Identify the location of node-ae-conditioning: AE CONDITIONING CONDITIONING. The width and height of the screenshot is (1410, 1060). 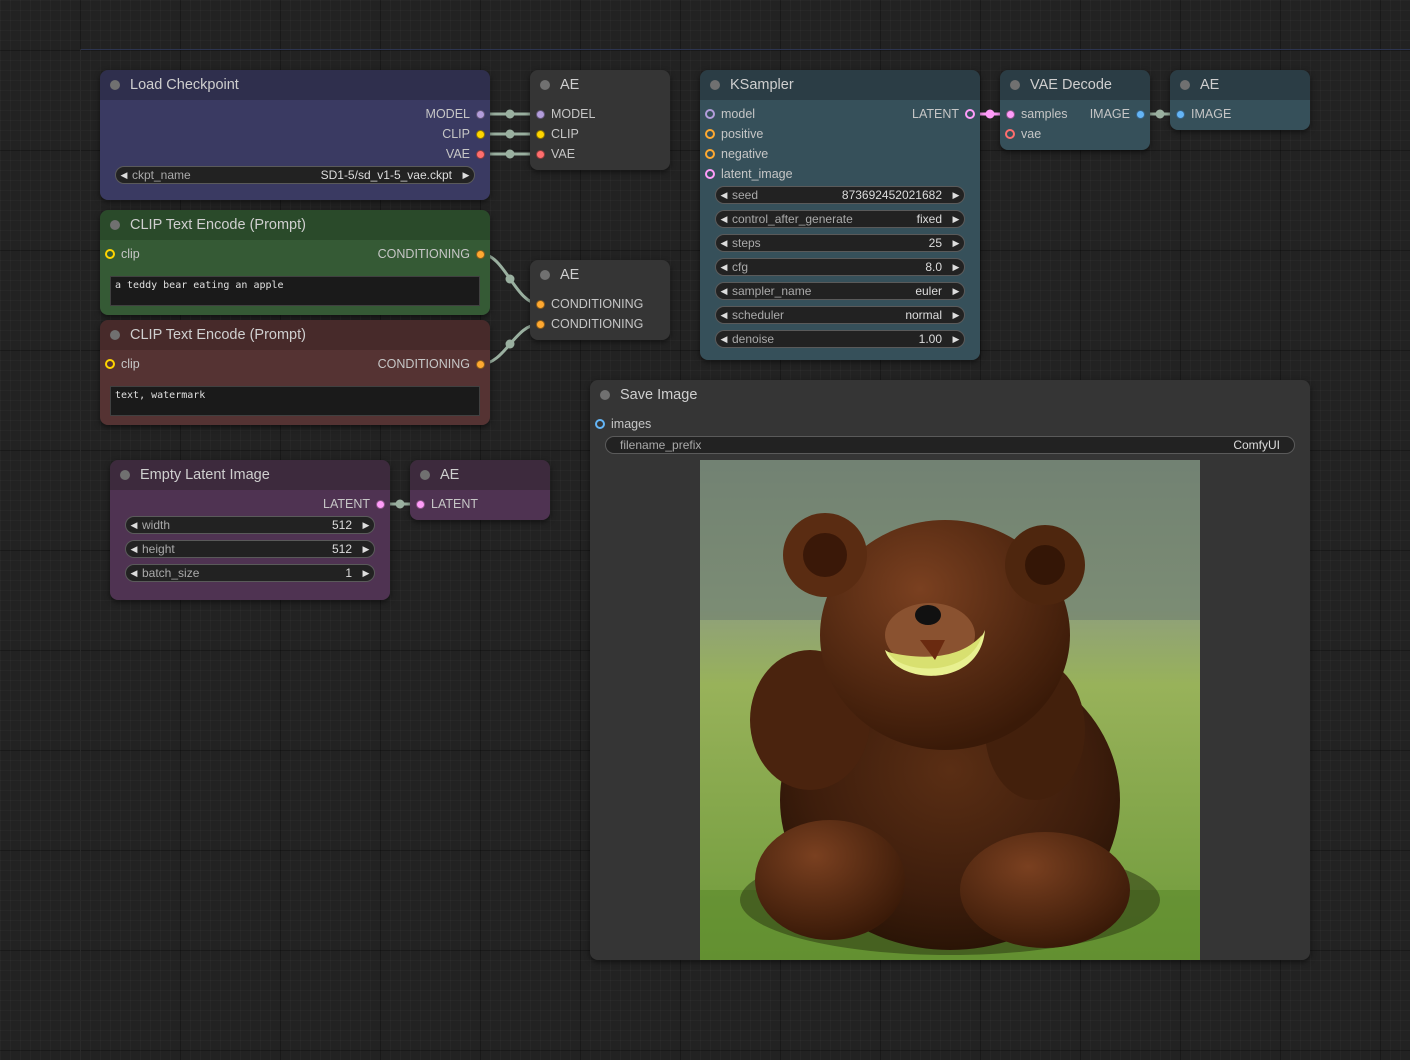
(600, 300).